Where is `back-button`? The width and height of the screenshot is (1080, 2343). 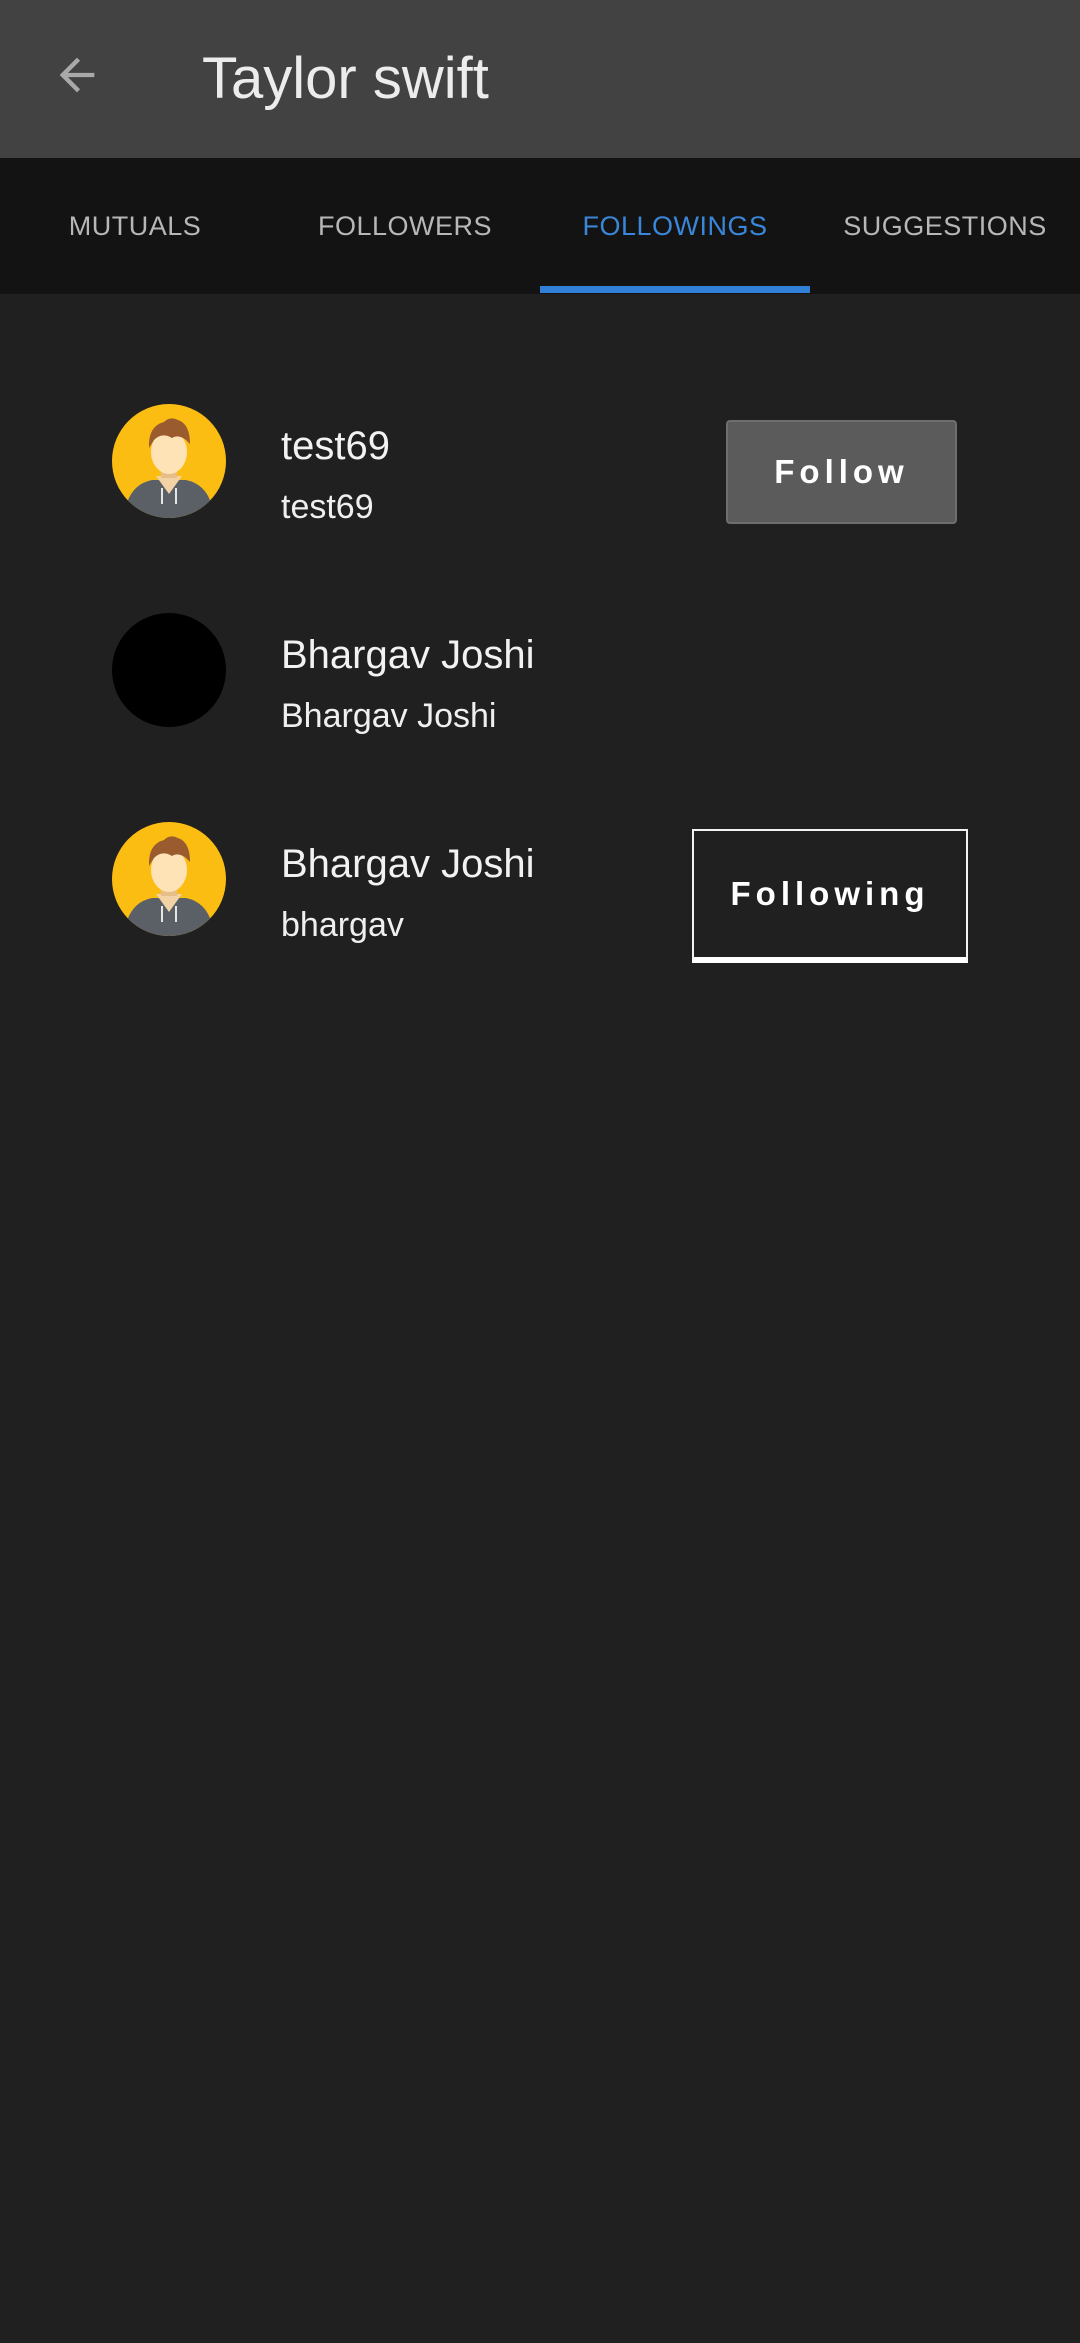 back-button is located at coordinates (77, 77).